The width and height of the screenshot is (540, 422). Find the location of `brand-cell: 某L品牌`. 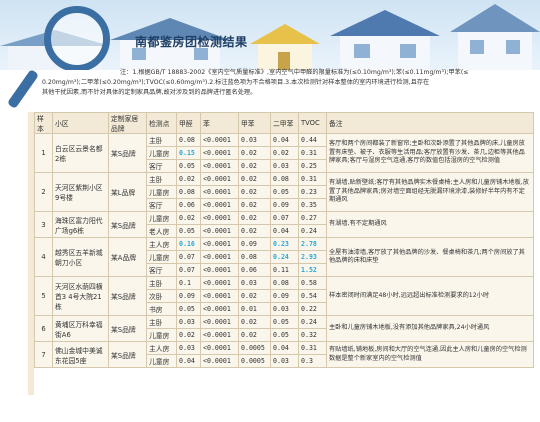

brand-cell: 某L品牌 is located at coordinates (127, 192).